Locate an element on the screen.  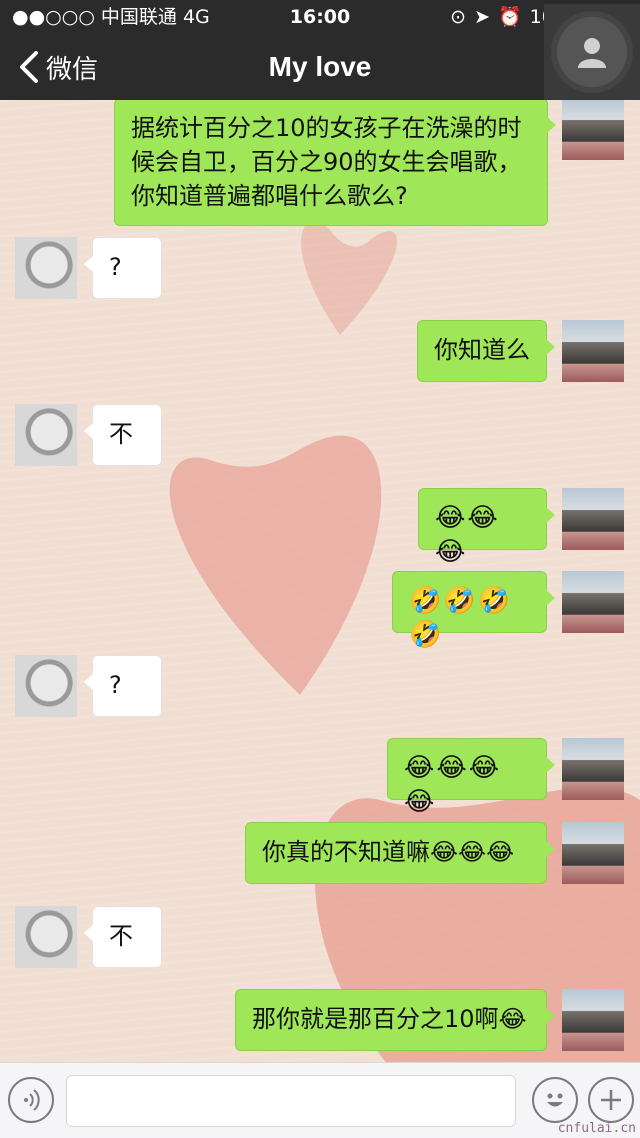
location-icon: ➤ is located at coordinates (482, 17).